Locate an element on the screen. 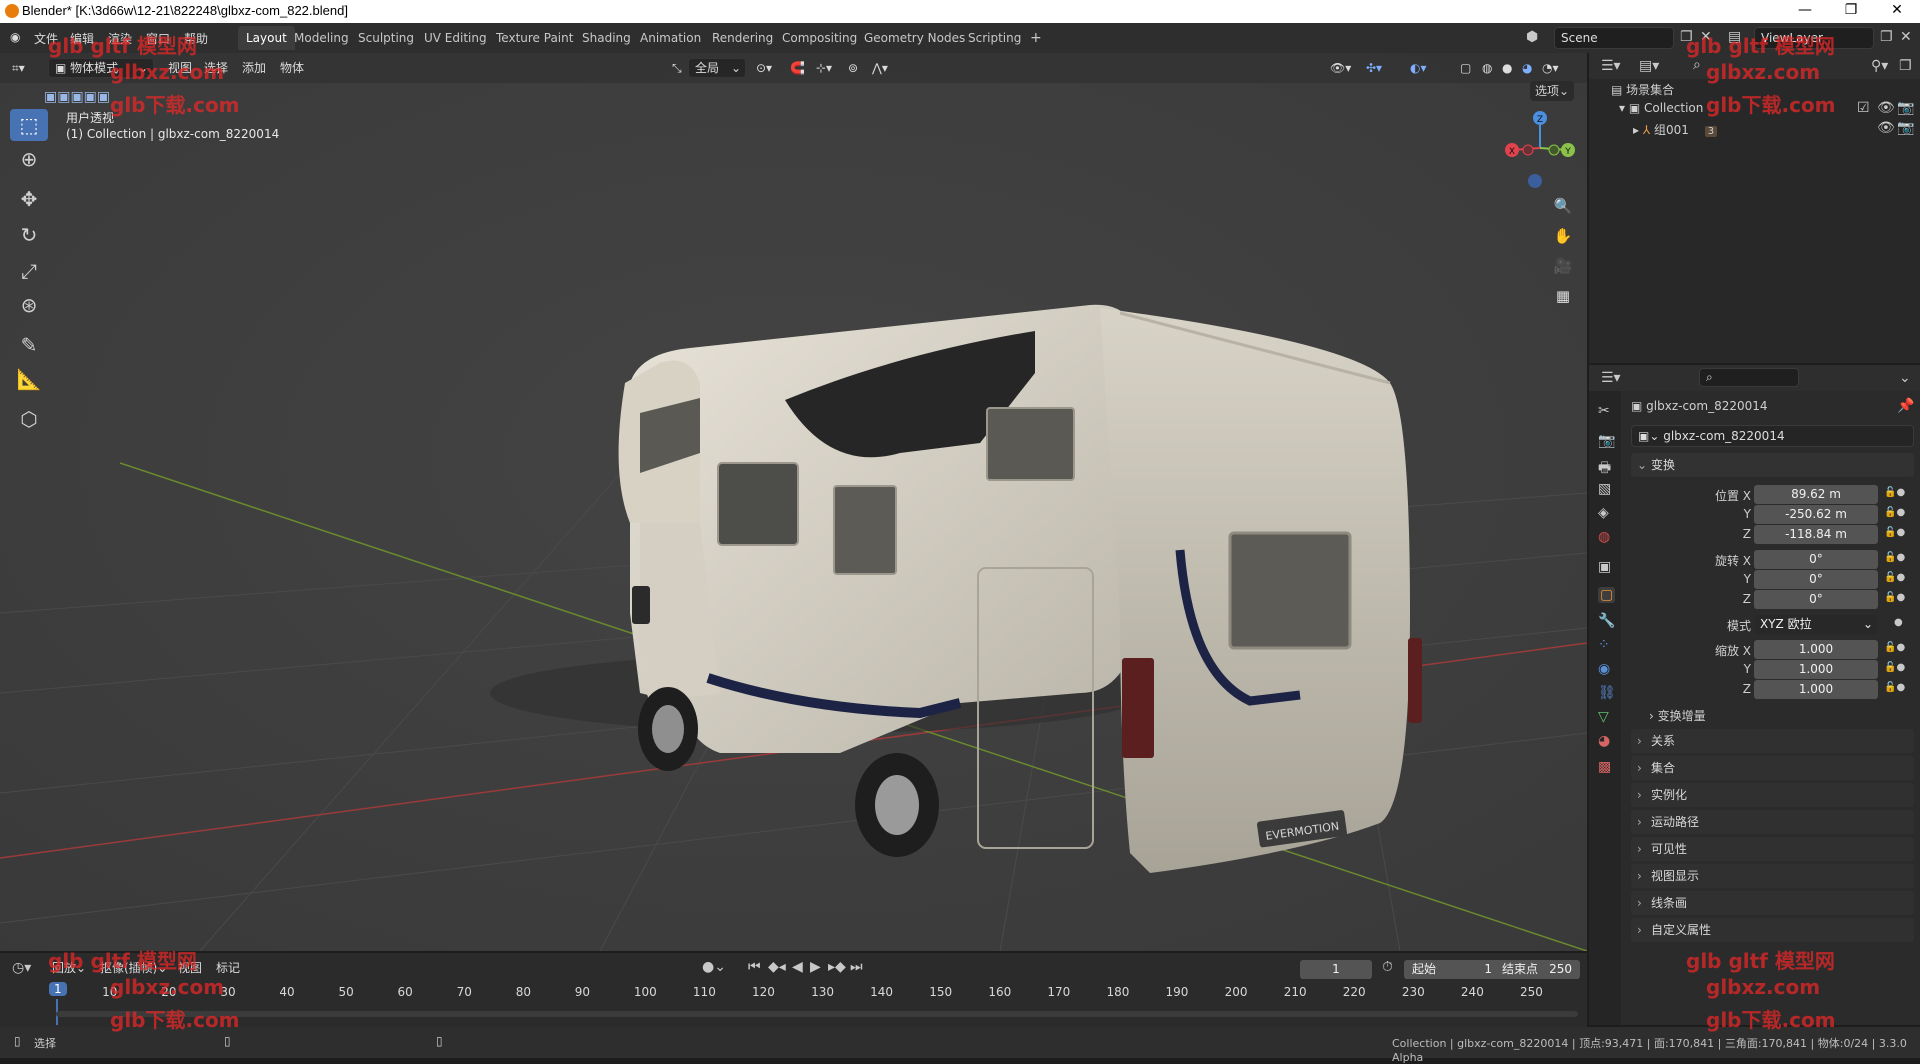 The image size is (1920, 1064). timeline-scrollbar is located at coordinates (817, 1014).